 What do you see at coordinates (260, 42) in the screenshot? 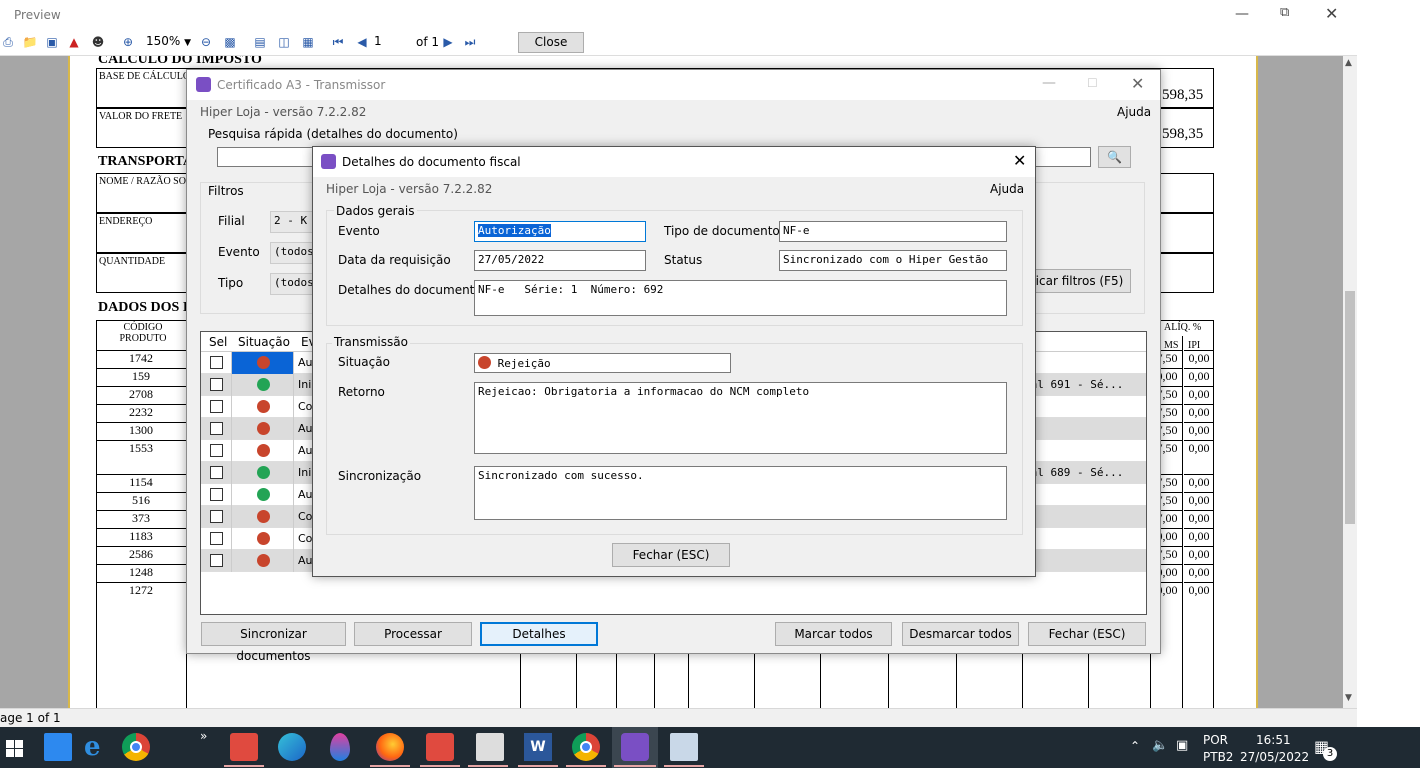
I see `single-page-icon: ▤` at bounding box center [260, 42].